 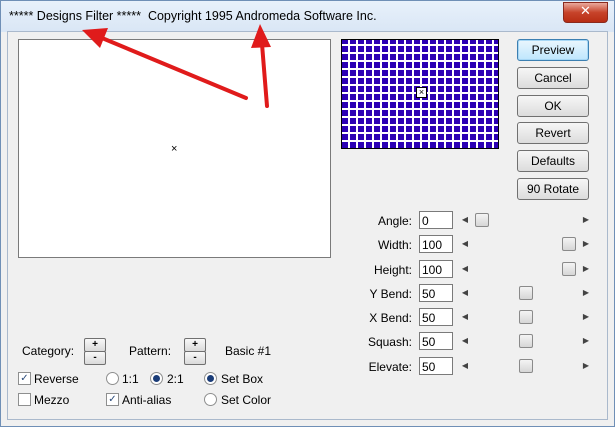 What do you see at coordinates (195, 358) in the screenshot?
I see `pattern-minus-button: -` at bounding box center [195, 358].